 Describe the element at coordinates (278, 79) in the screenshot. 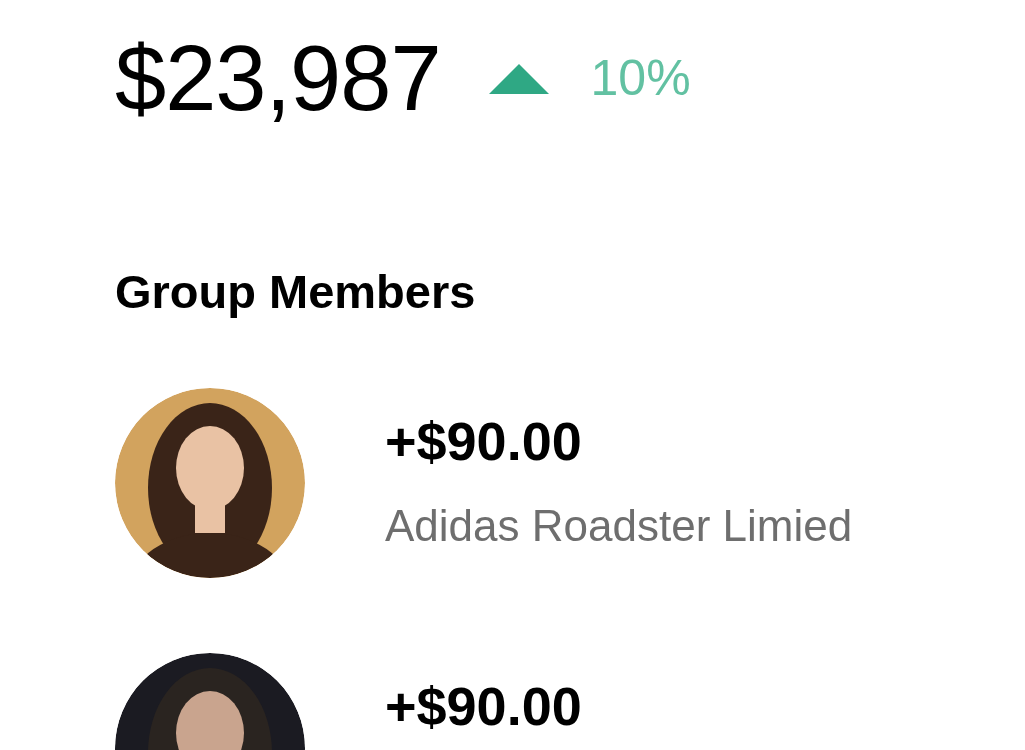

I see `total-amount: $23,987` at that location.